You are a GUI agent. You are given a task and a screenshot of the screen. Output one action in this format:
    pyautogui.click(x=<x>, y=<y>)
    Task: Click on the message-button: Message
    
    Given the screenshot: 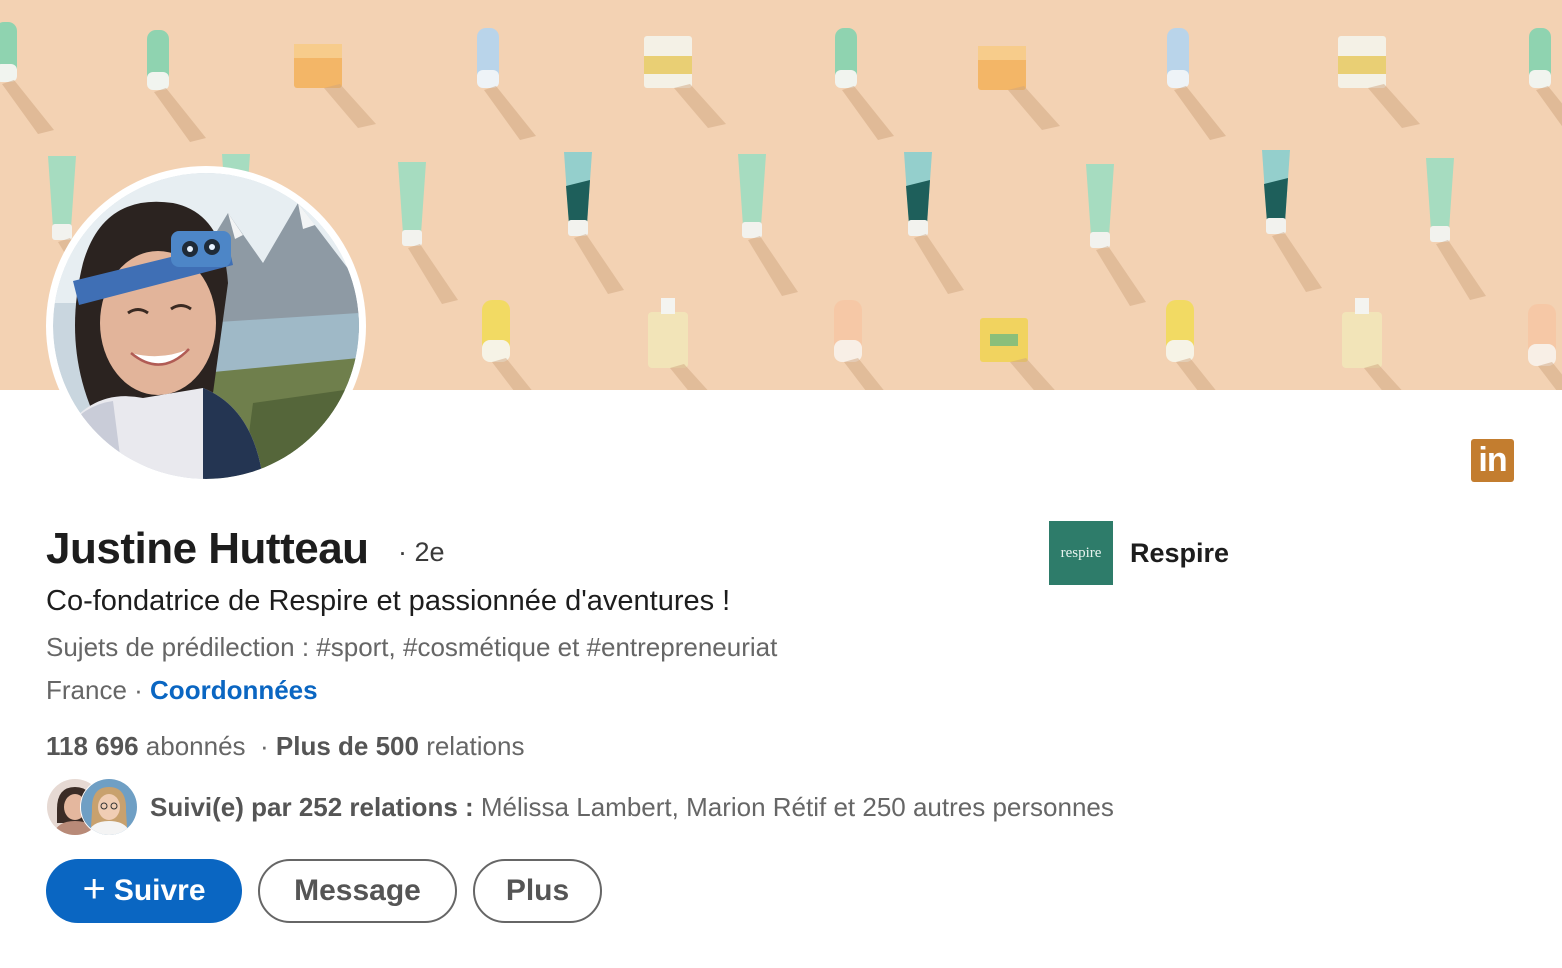 What is the action you would take?
    pyautogui.click(x=357, y=891)
    